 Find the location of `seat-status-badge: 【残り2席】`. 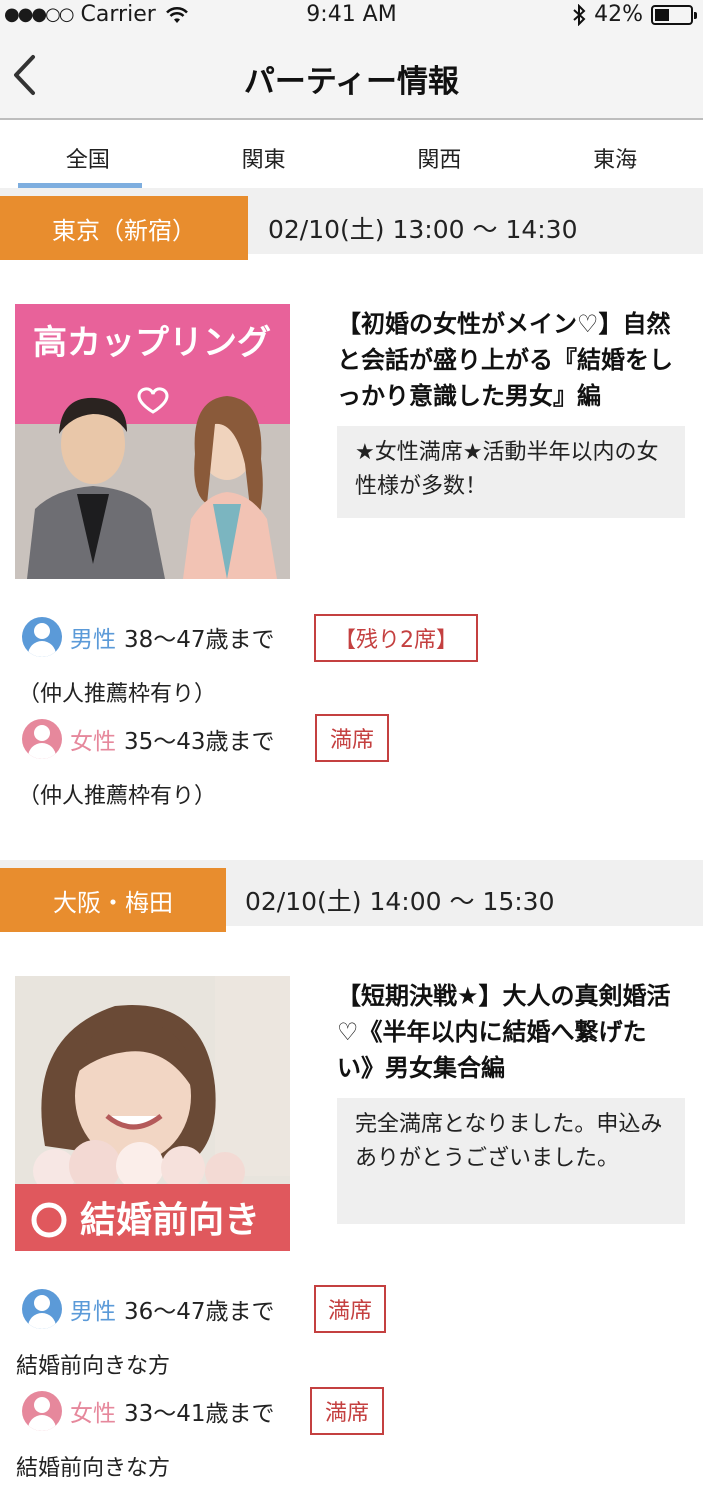

seat-status-badge: 【残り2席】 is located at coordinates (396, 638).